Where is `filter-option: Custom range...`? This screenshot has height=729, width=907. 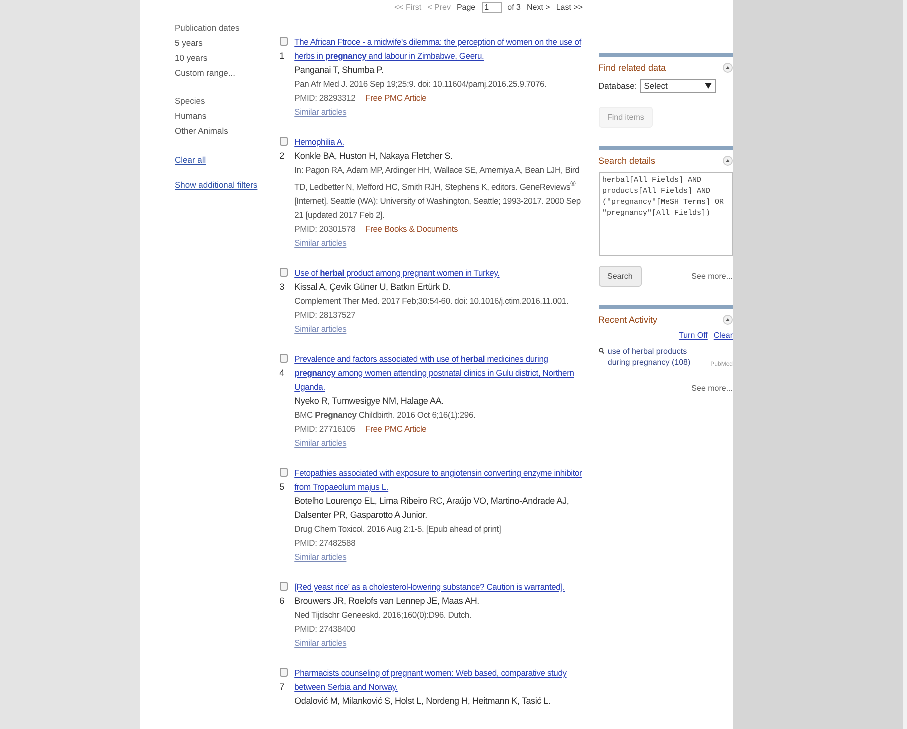
filter-option: Custom range... is located at coordinates (227, 73).